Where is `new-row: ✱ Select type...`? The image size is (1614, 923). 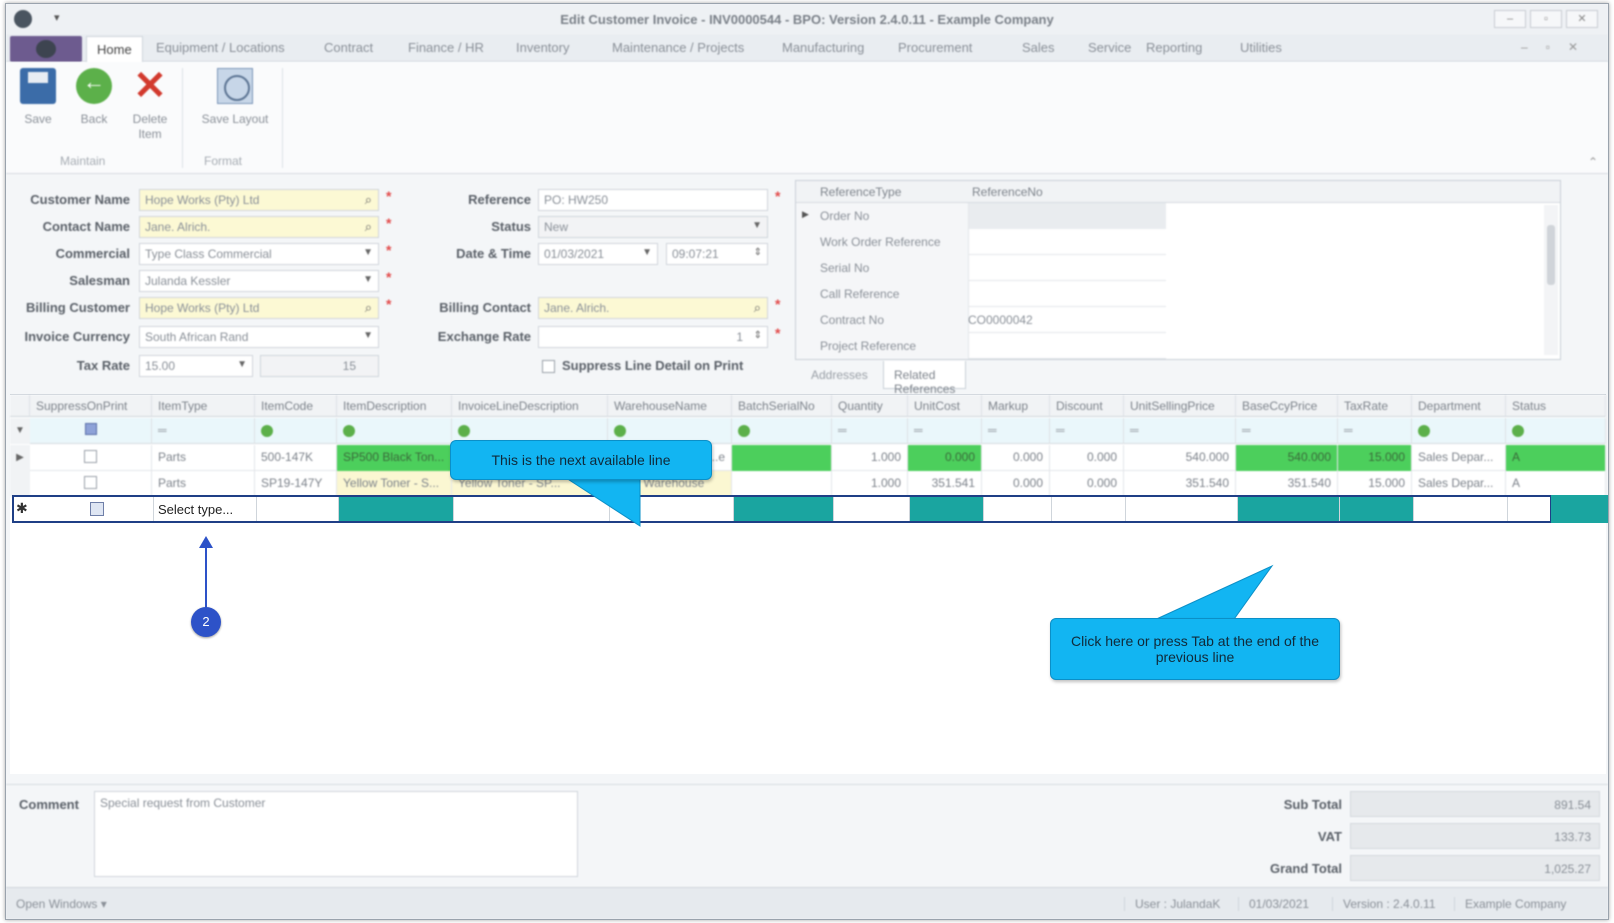
new-row: ✱ Select type... is located at coordinates (782, 509).